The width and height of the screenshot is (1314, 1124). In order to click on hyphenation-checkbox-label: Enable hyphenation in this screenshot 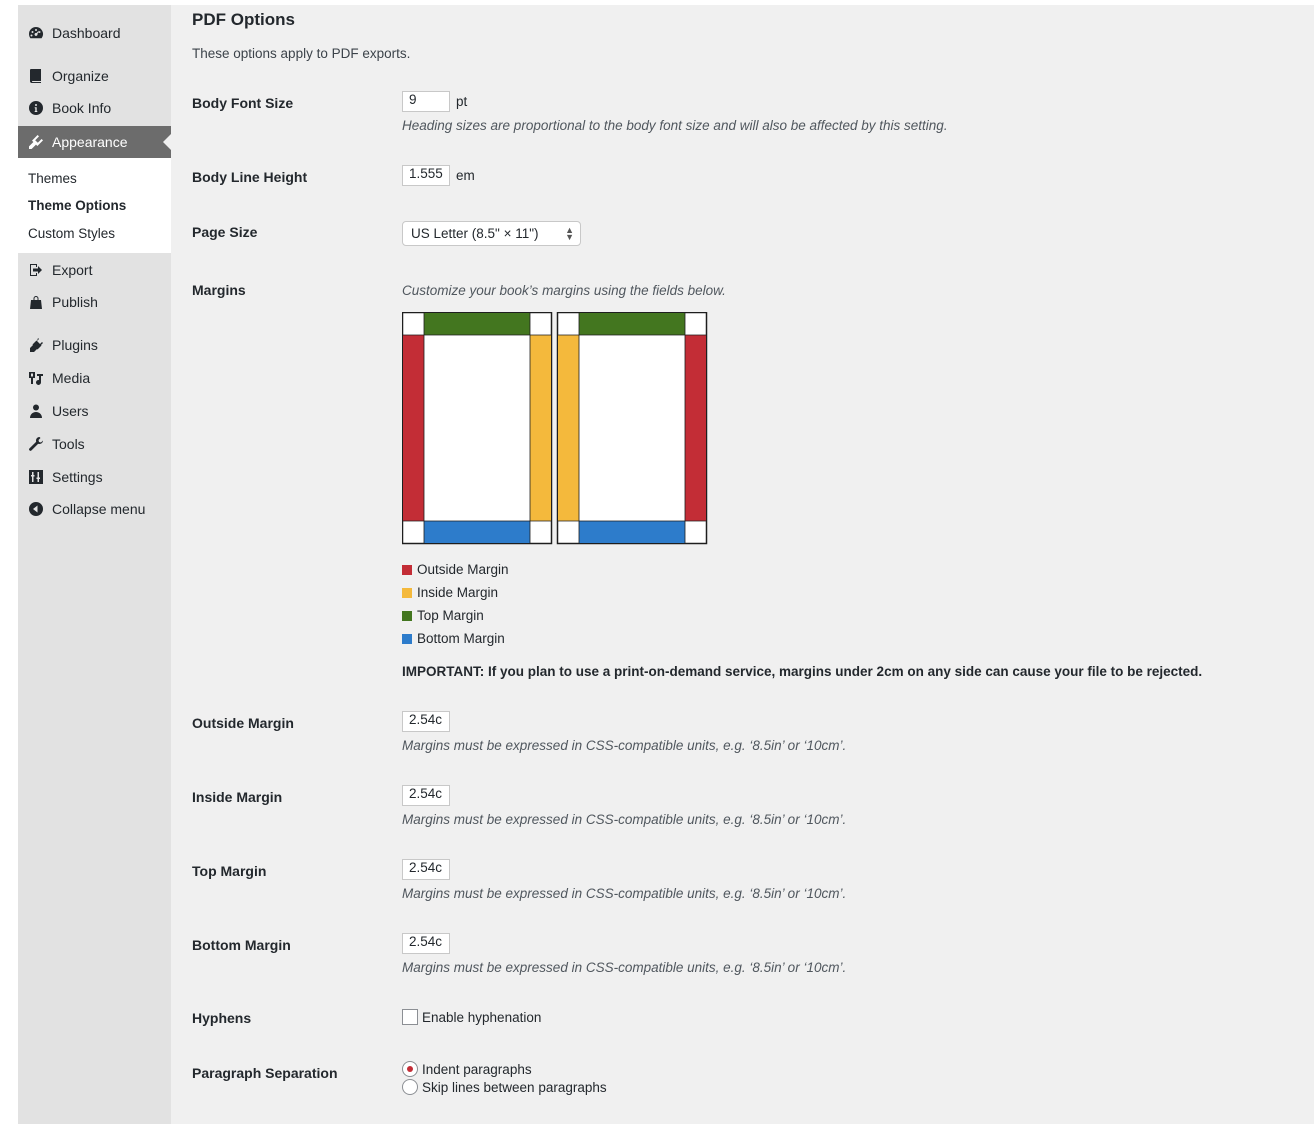, I will do `click(482, 1017)`.